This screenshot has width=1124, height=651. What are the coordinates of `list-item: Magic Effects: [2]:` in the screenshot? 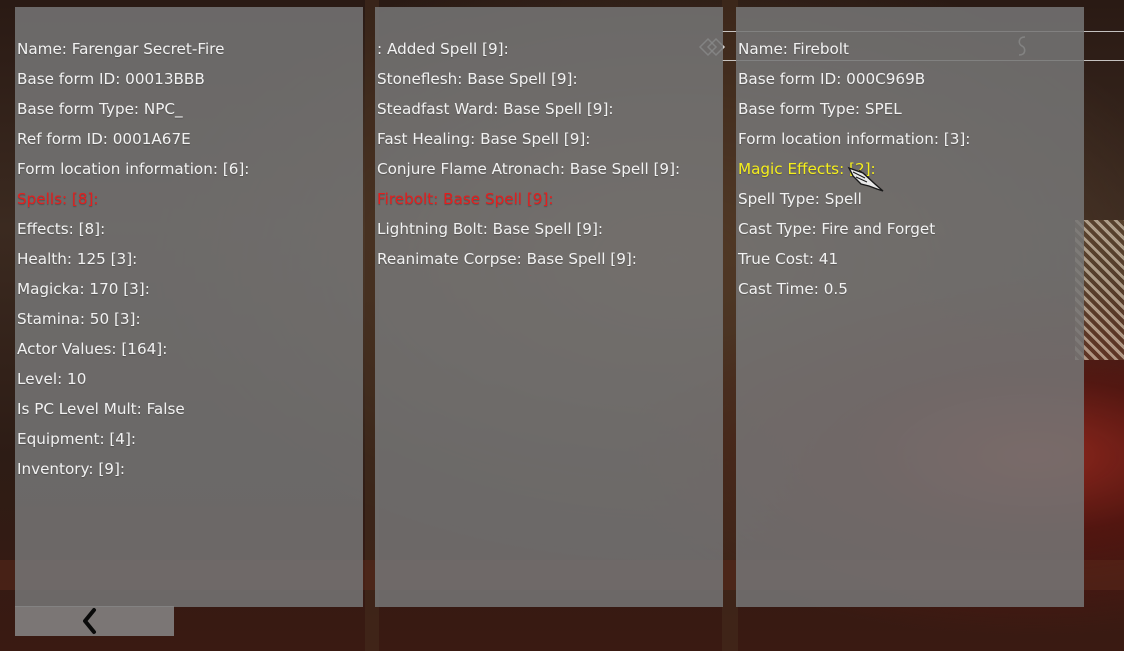 It's located at (910, 173).